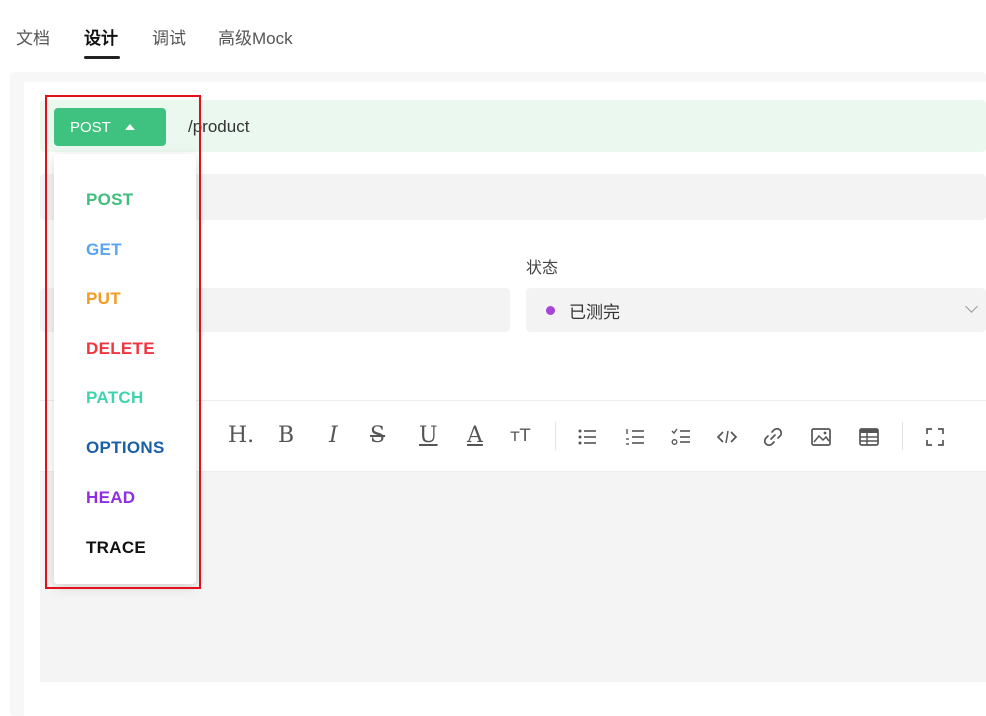 This screenshot has height=716, width=986. What do you see at coordinates (493, 31) in the screenshot?
I see `tab-bar: 文档 设计 调试 高级Mock` at bounding box center [493, 31].